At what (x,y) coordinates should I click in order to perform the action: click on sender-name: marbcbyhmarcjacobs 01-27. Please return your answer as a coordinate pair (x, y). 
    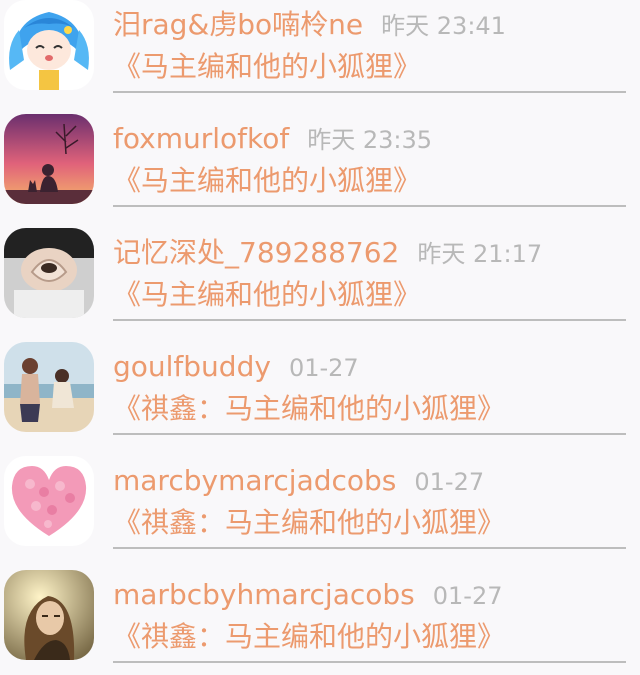
    Looking at the image, I should click on (308, 595).